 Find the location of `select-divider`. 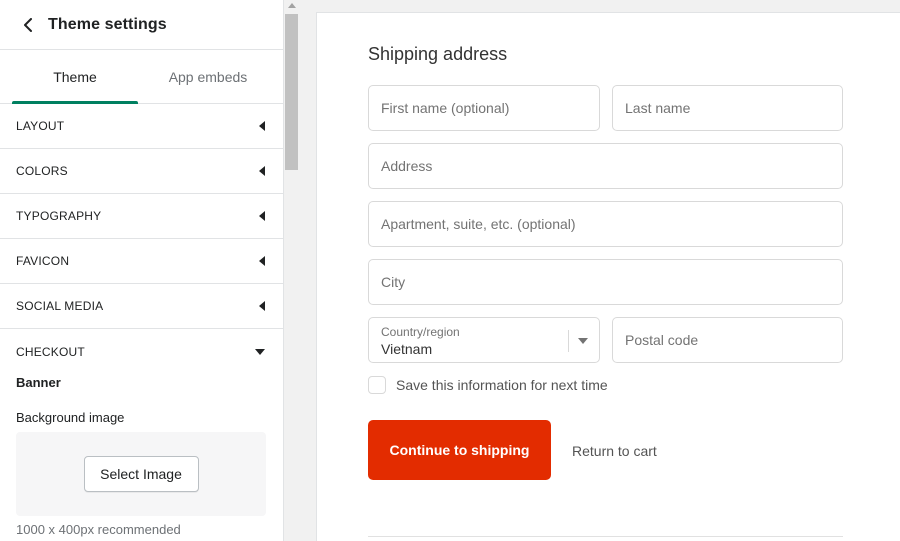

select-divider is located at coordinates (568, 341).